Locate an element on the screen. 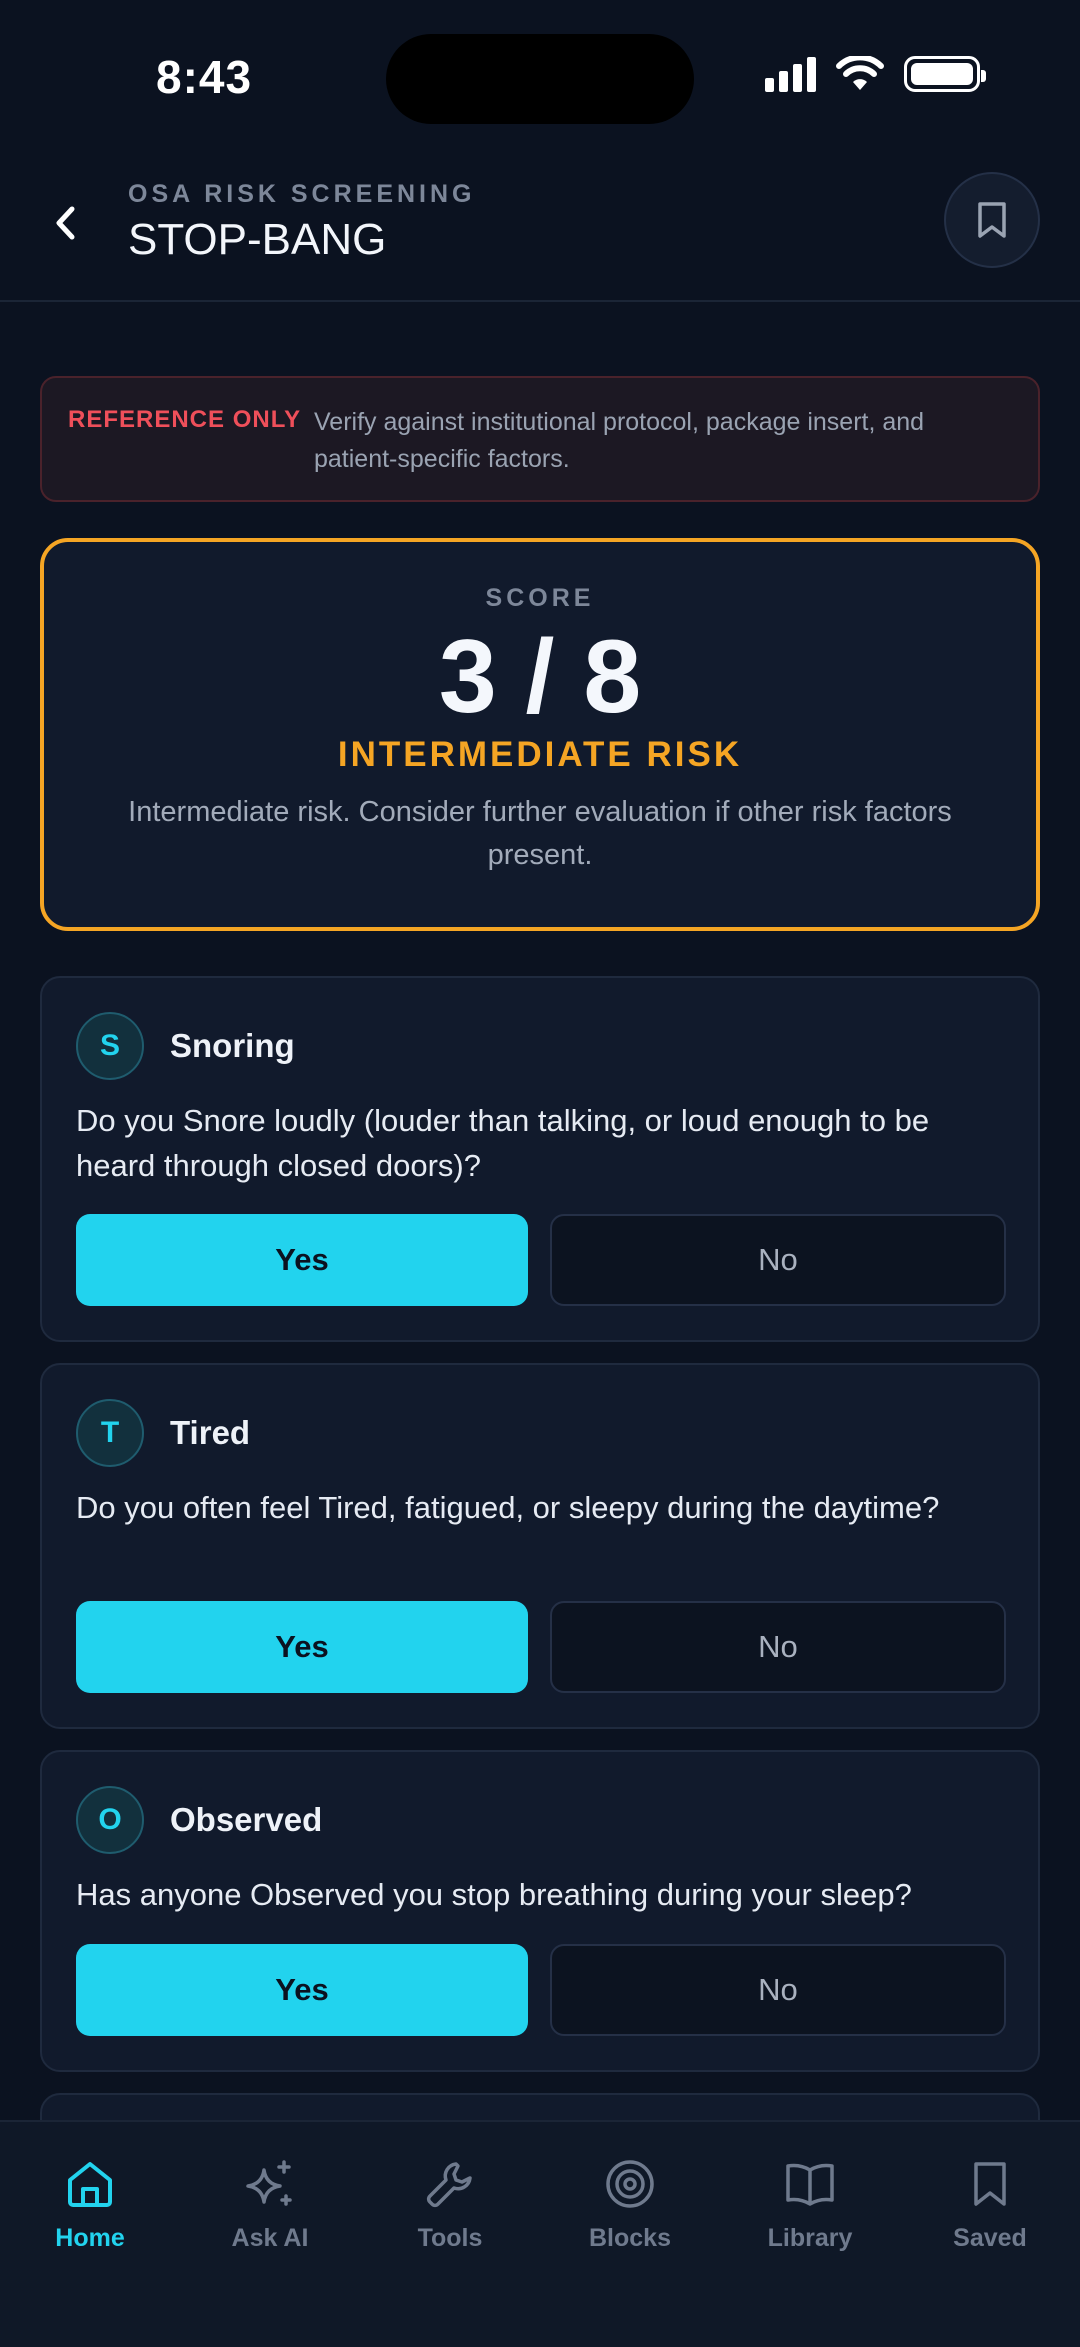  page-title: STOP-BANG is located at coordinates (257, 239).